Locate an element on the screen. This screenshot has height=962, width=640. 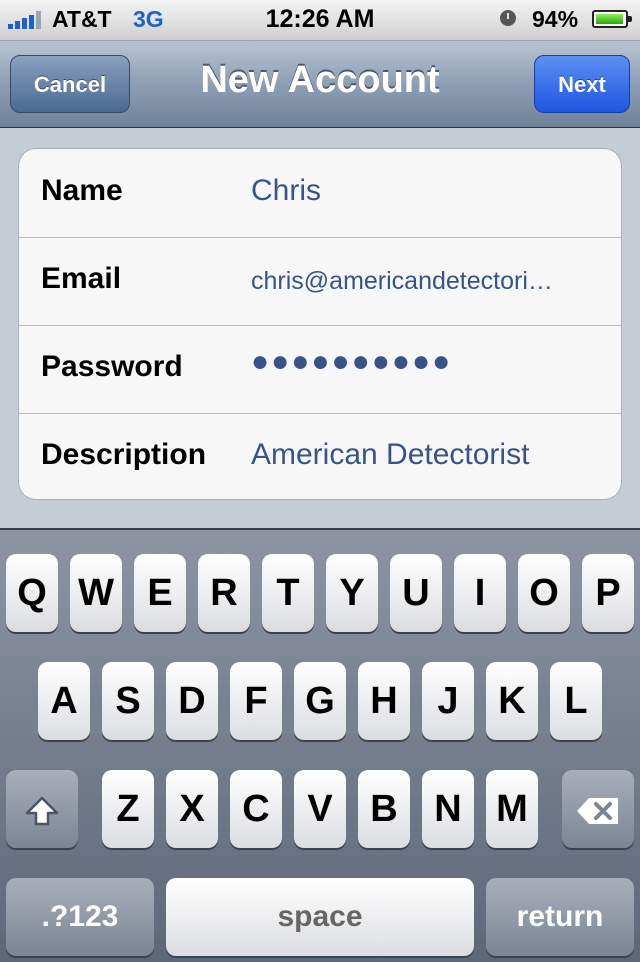
shift-icon is located at coordinates (42, 811).